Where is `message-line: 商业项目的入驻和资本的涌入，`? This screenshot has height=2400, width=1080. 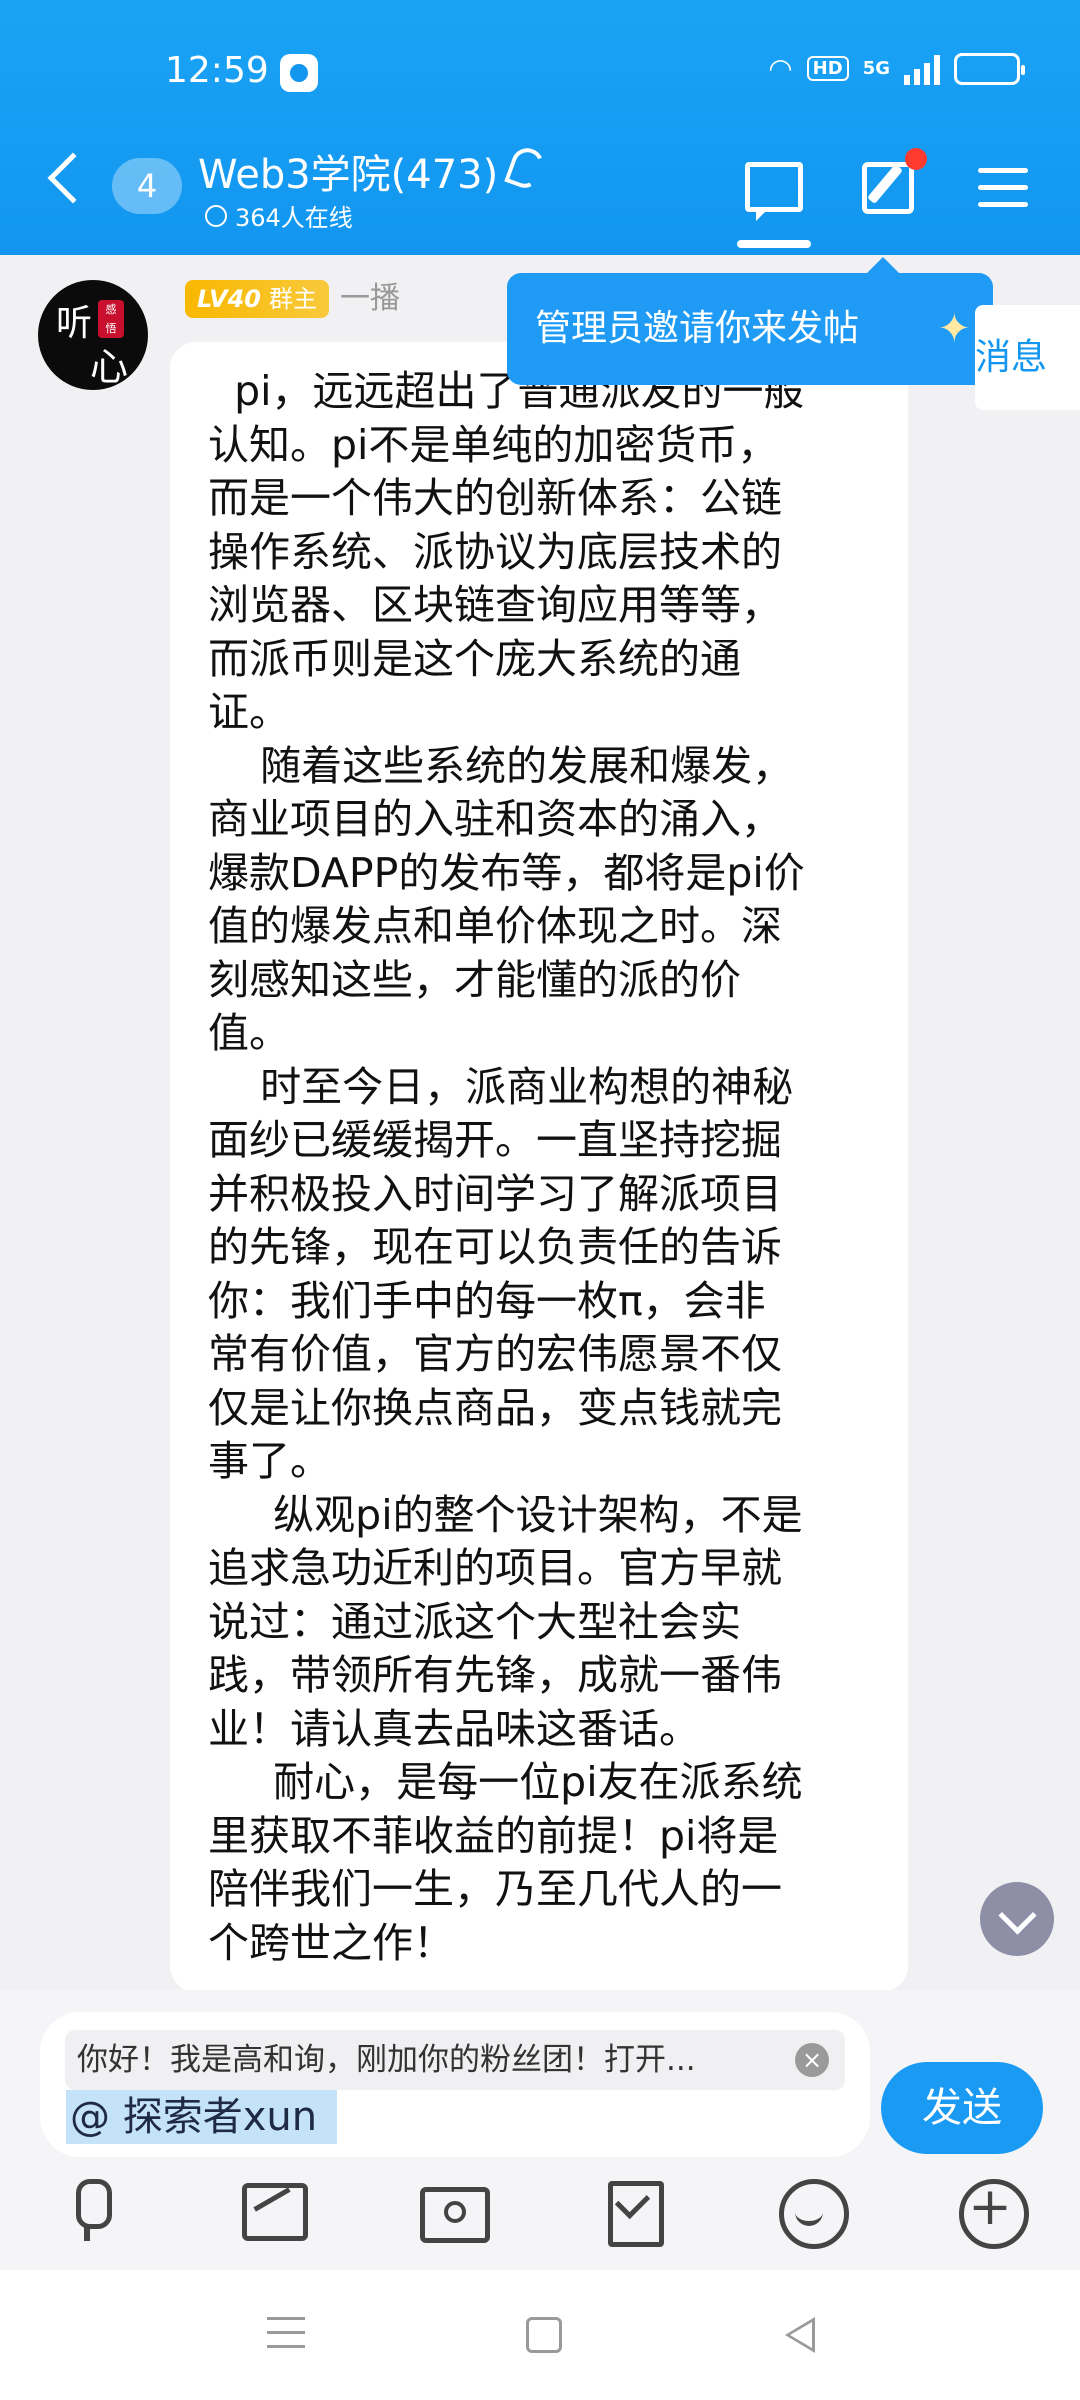 message-line: 商业项目的入驻和资本的涌入， is located at coordinates (495, 819).